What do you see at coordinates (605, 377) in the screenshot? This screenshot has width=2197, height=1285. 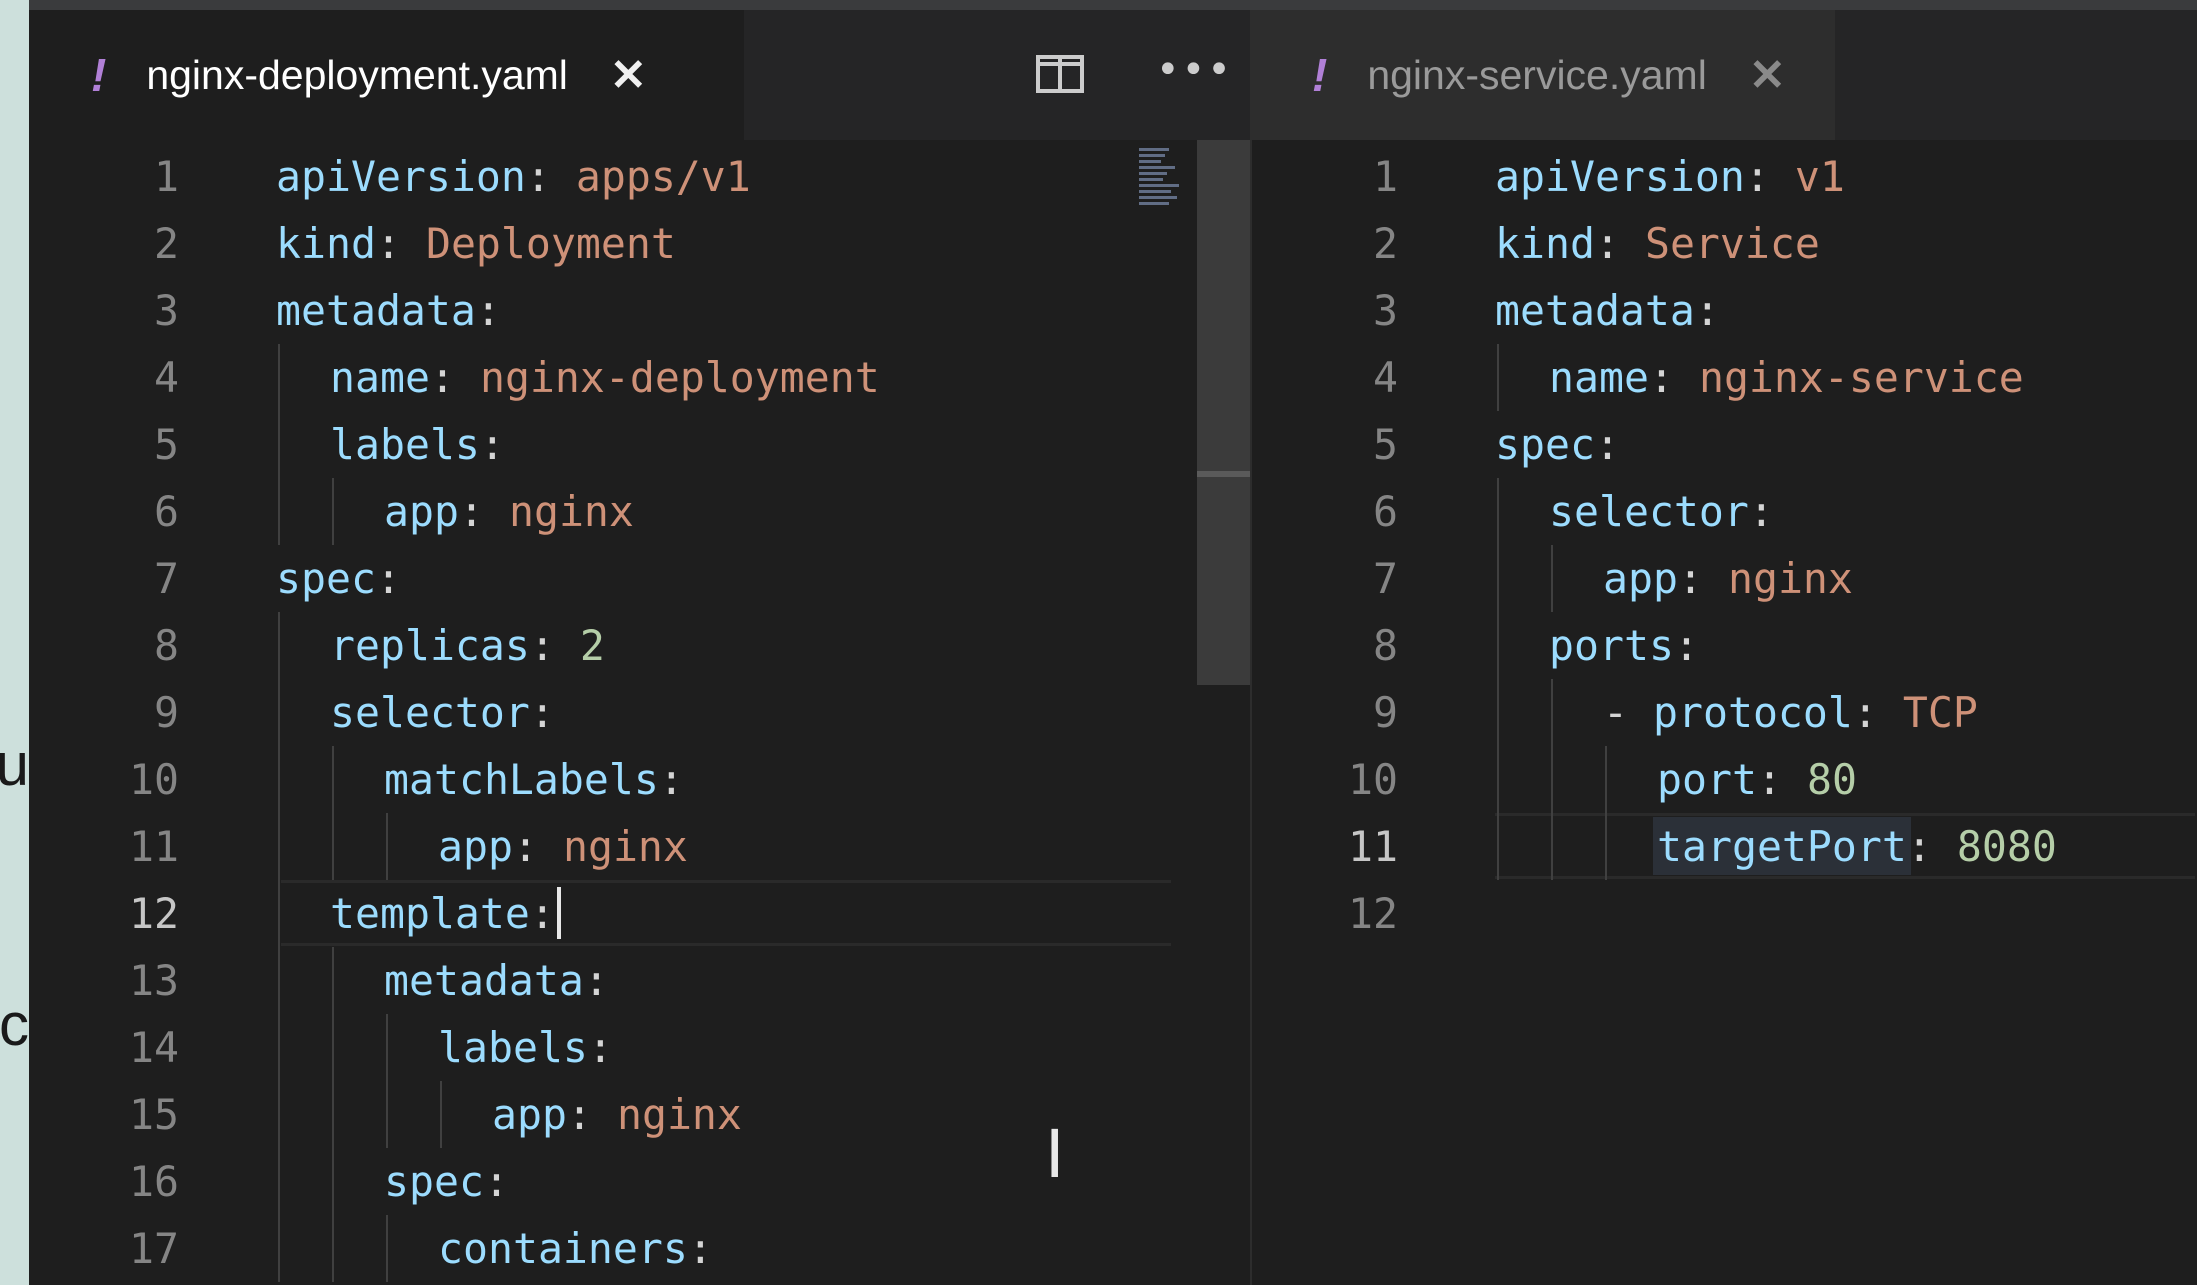 I see `code-text: name: nginx-deployment` at bounding box center [605, 377].